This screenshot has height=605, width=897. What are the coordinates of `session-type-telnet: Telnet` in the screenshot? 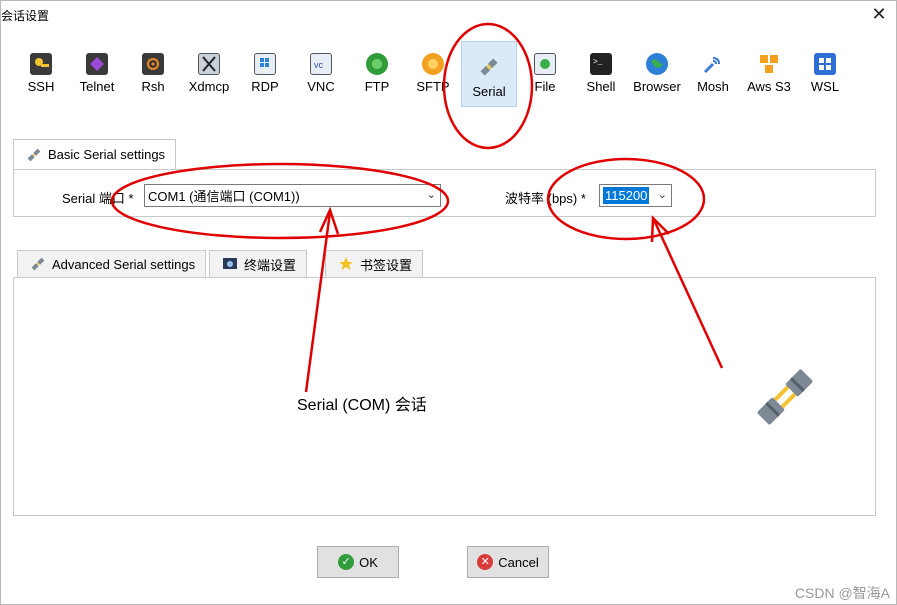 It's located at (97, 74).